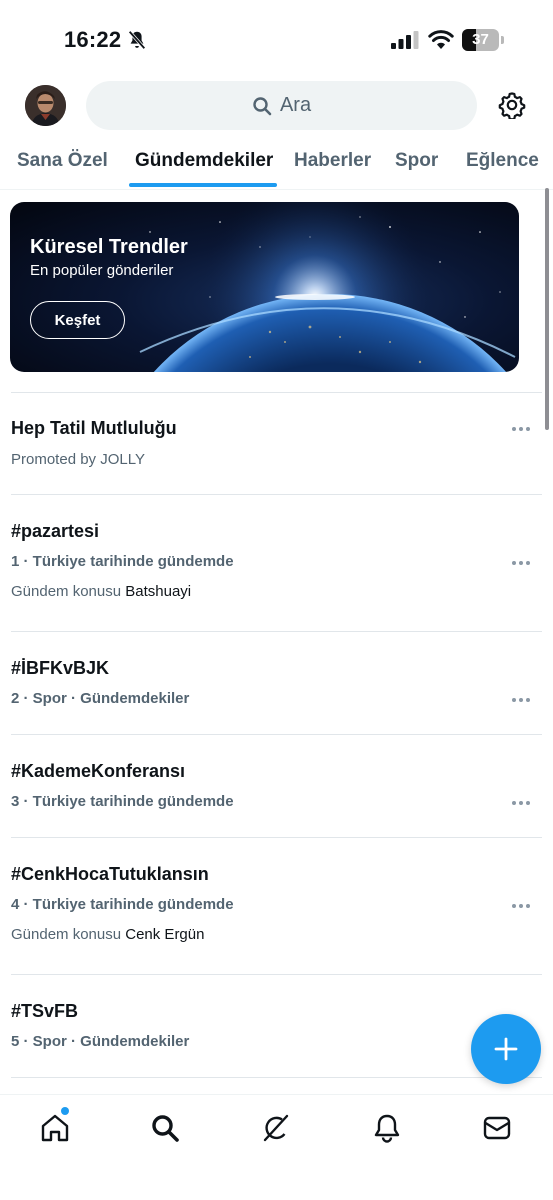 The image size is (553, 1200). I want to click on search-input: Ara, so click(281, 105).